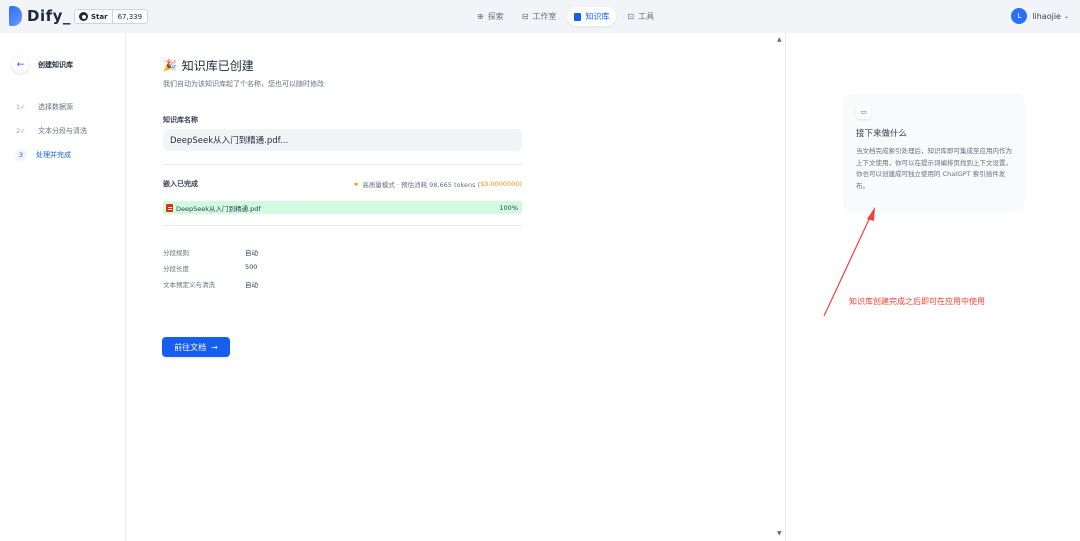 This screenshot has height=541, width=1080. Describe the element at coordinates (1019, 16) in the screenshot. I see `avatar: L` at that location.